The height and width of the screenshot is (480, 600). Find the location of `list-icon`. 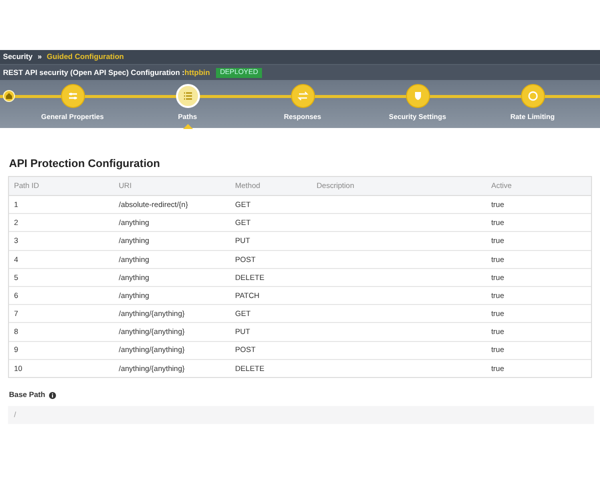

list-icon is located at coordinates (188, 96).